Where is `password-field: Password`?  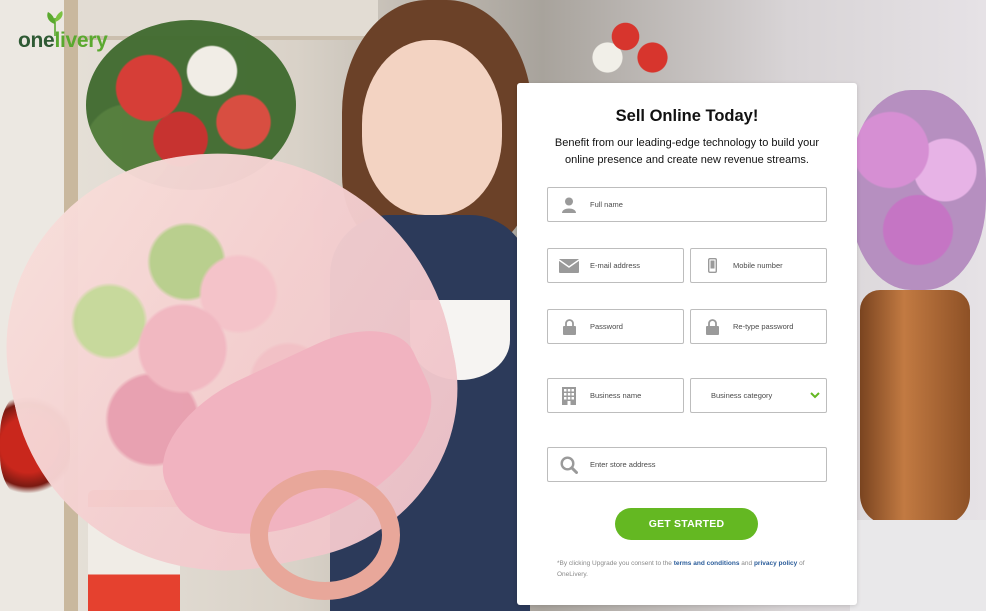
password-field: Password is located at coordinates (615, 326).